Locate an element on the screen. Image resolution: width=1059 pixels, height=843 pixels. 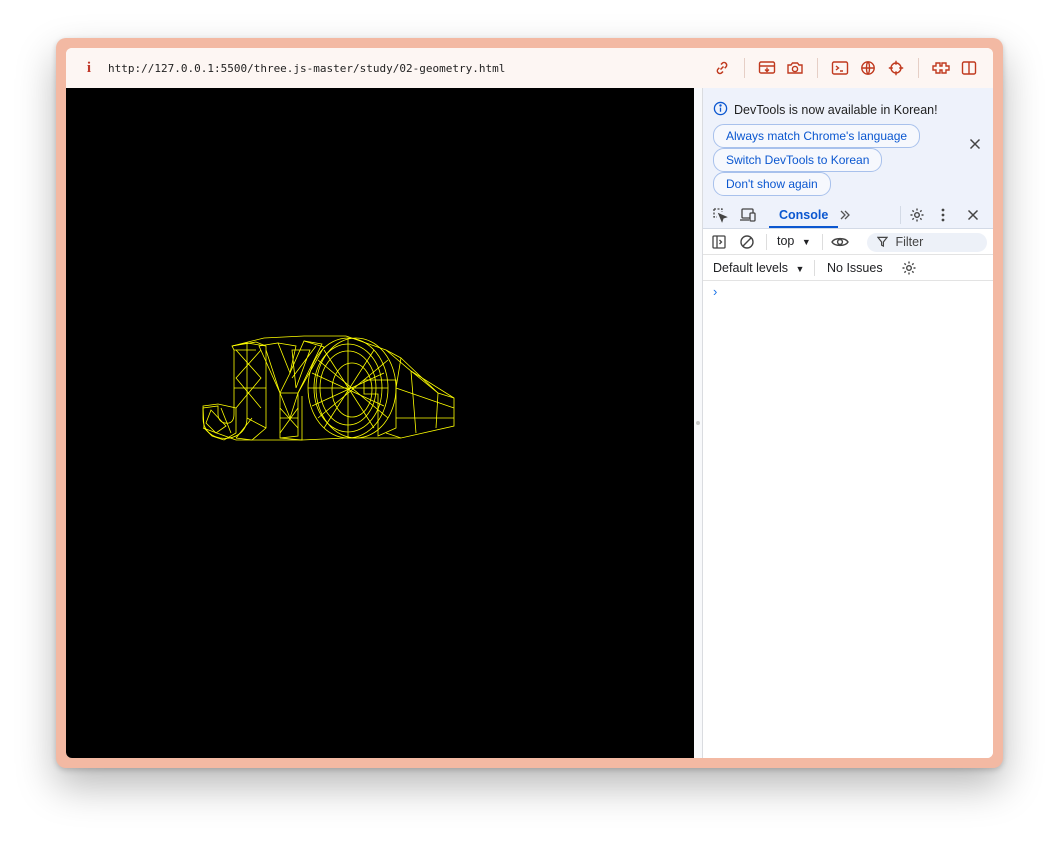
console-toolbar: top ▼ Filter is located at coordinates (848, 242).